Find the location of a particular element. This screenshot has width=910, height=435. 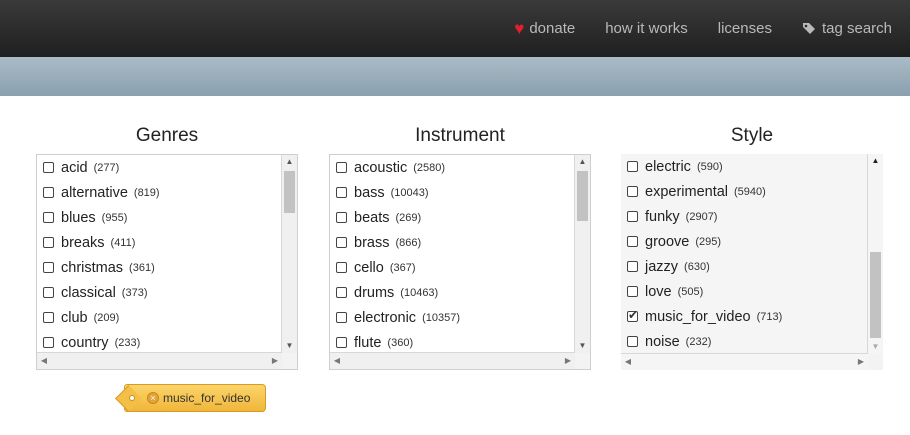

instrument-item-cello: cello (367) is located at coordinates (452, 267).